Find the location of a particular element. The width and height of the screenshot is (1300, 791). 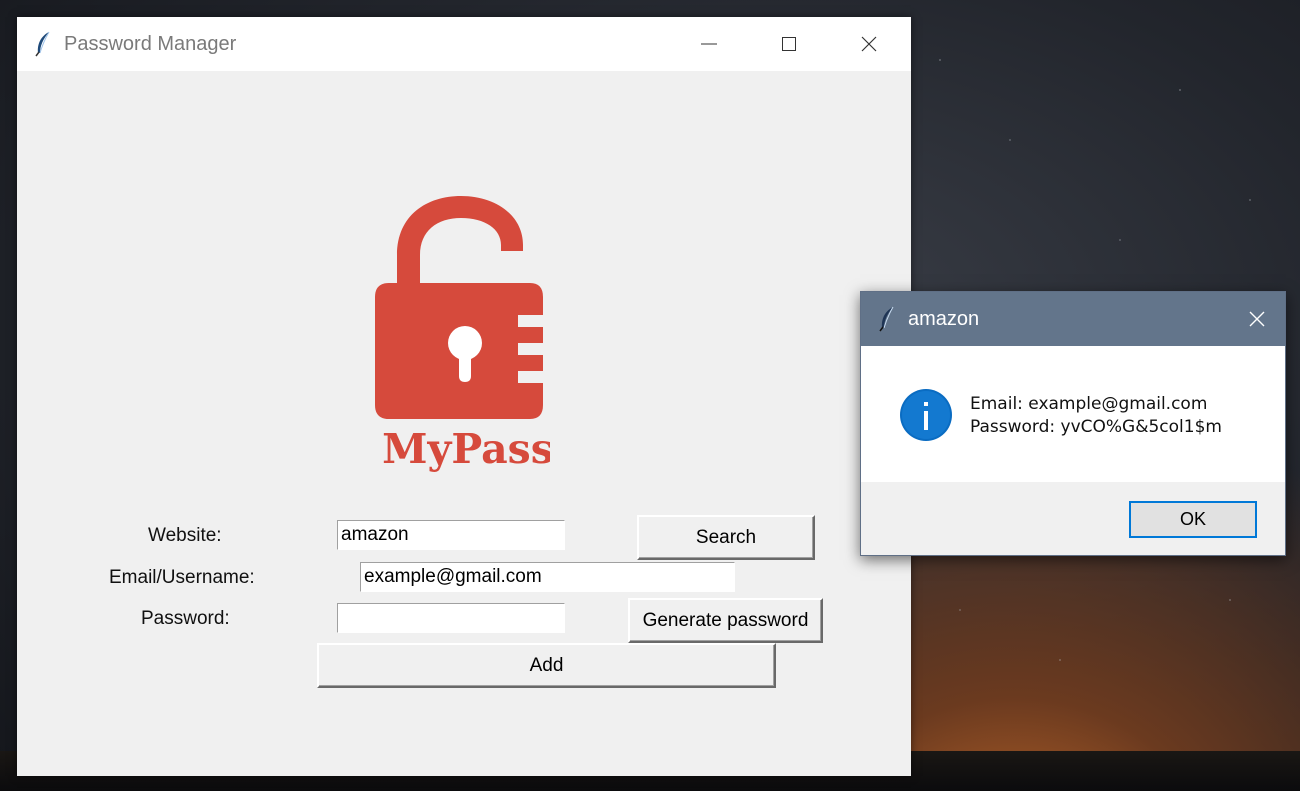

info-icon is located at coordinates (926, 415).